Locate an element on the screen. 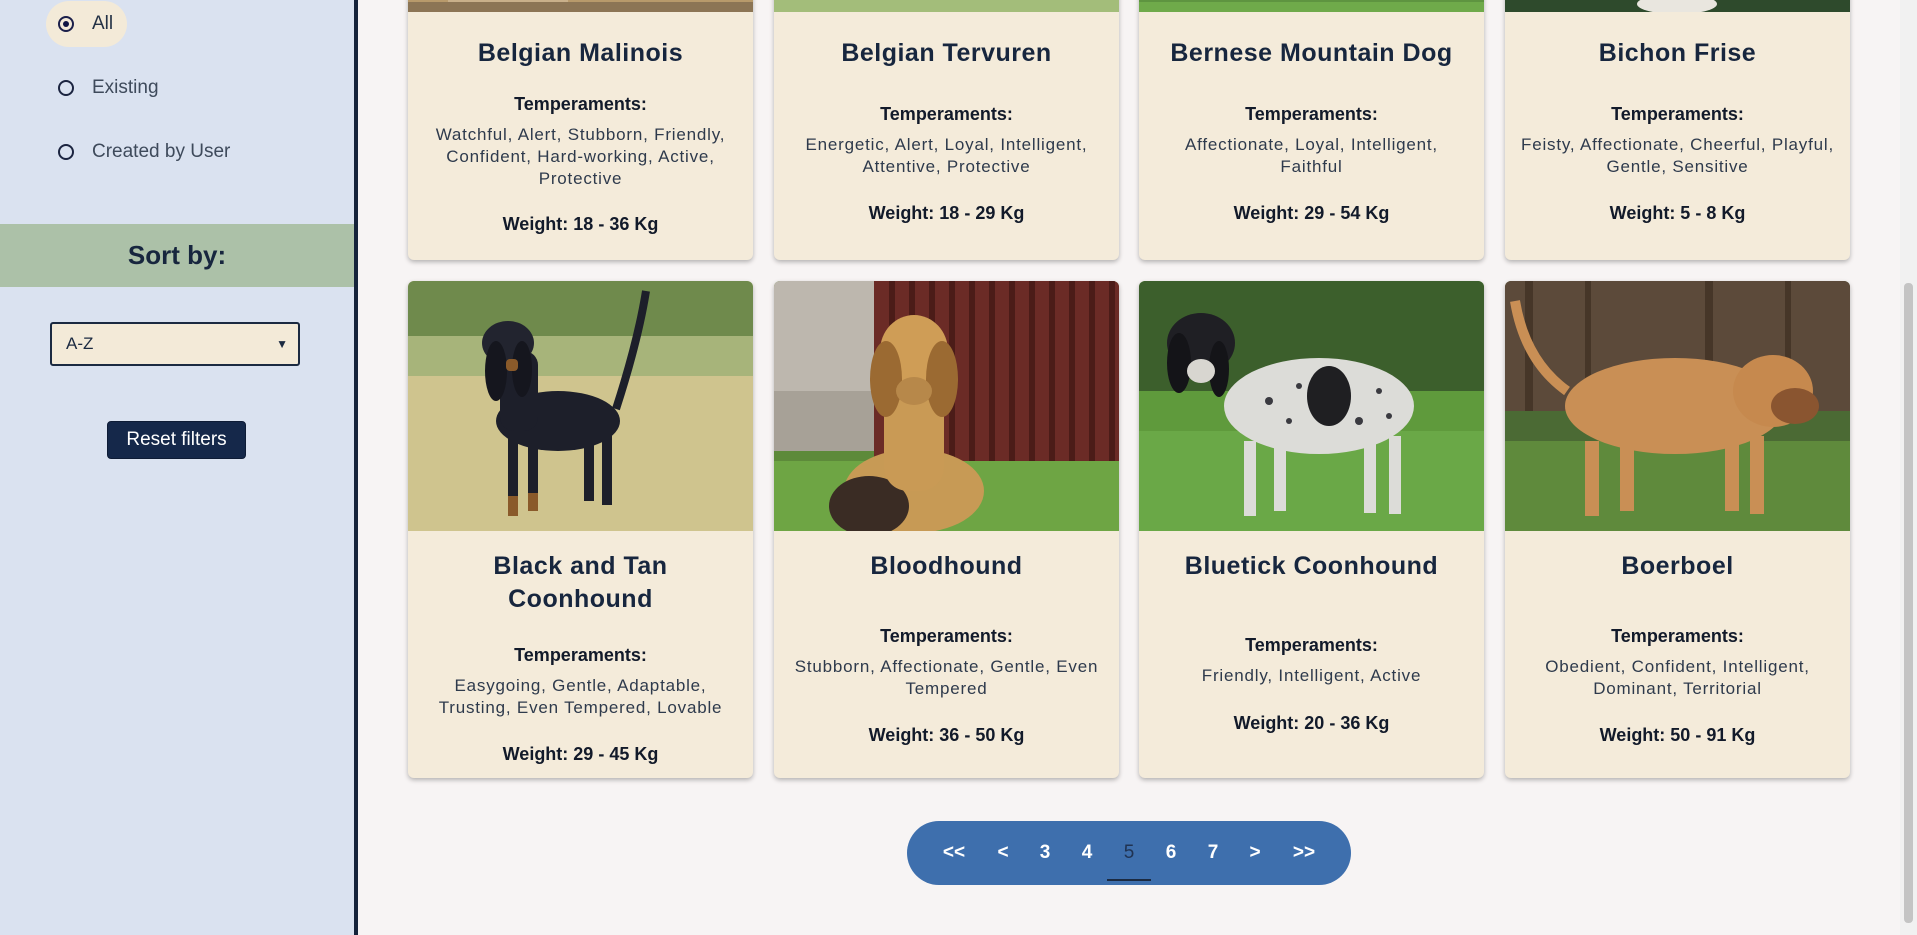  page-4-button: 4 is located at coordinates (1087, 853).